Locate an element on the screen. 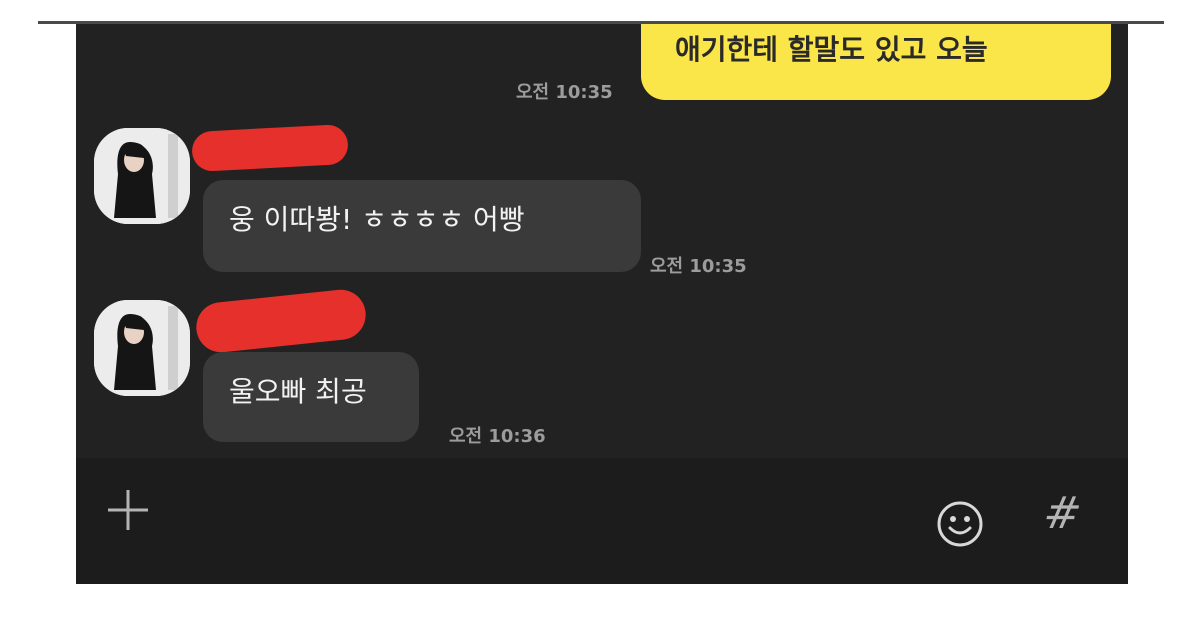 This screenshot has width=1200, height=630. sent-message-bubble: 애기한테 할말도 있고 오늘 is located at coordinates (876, 62).